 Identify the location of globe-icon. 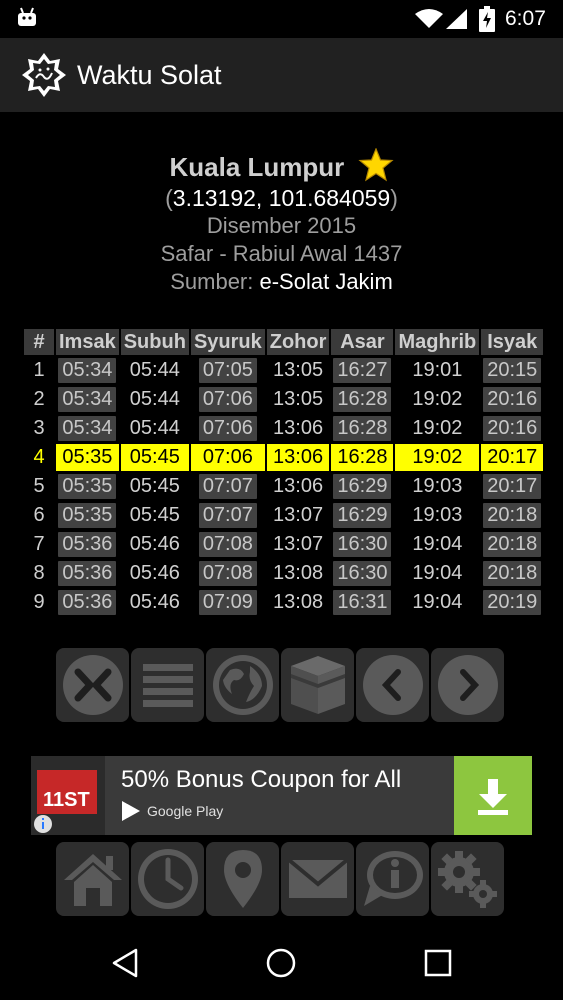
(242, 685).